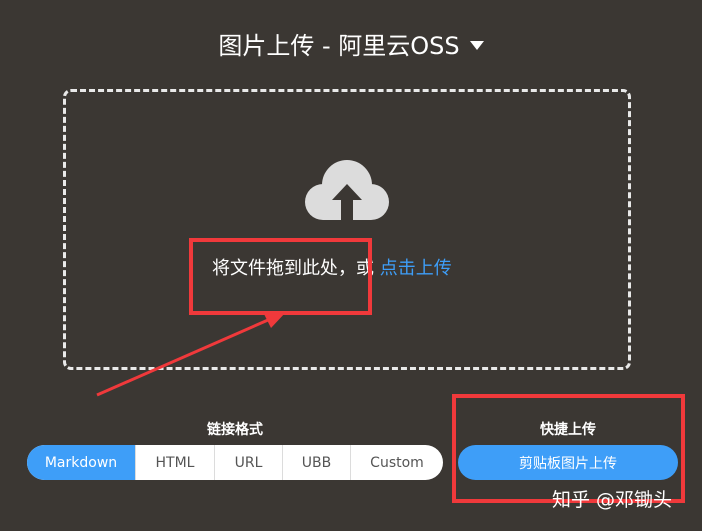  Describe the element at coordinates (612, 500) in the screenshot. I see `zhihu-watermark: 知乎 @邓锄头` at that location.